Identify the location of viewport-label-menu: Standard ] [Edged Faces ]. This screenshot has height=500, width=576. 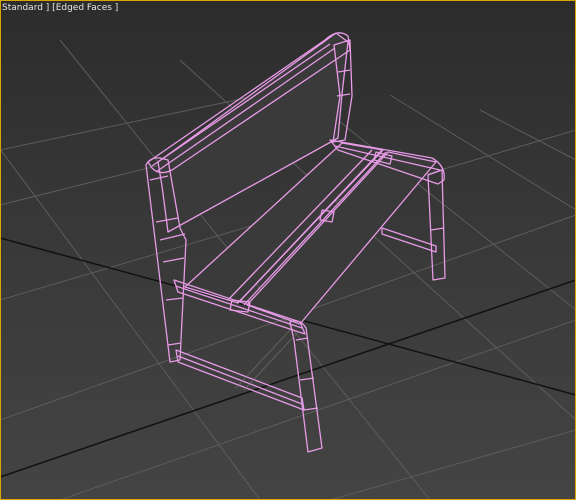
(60, 8).